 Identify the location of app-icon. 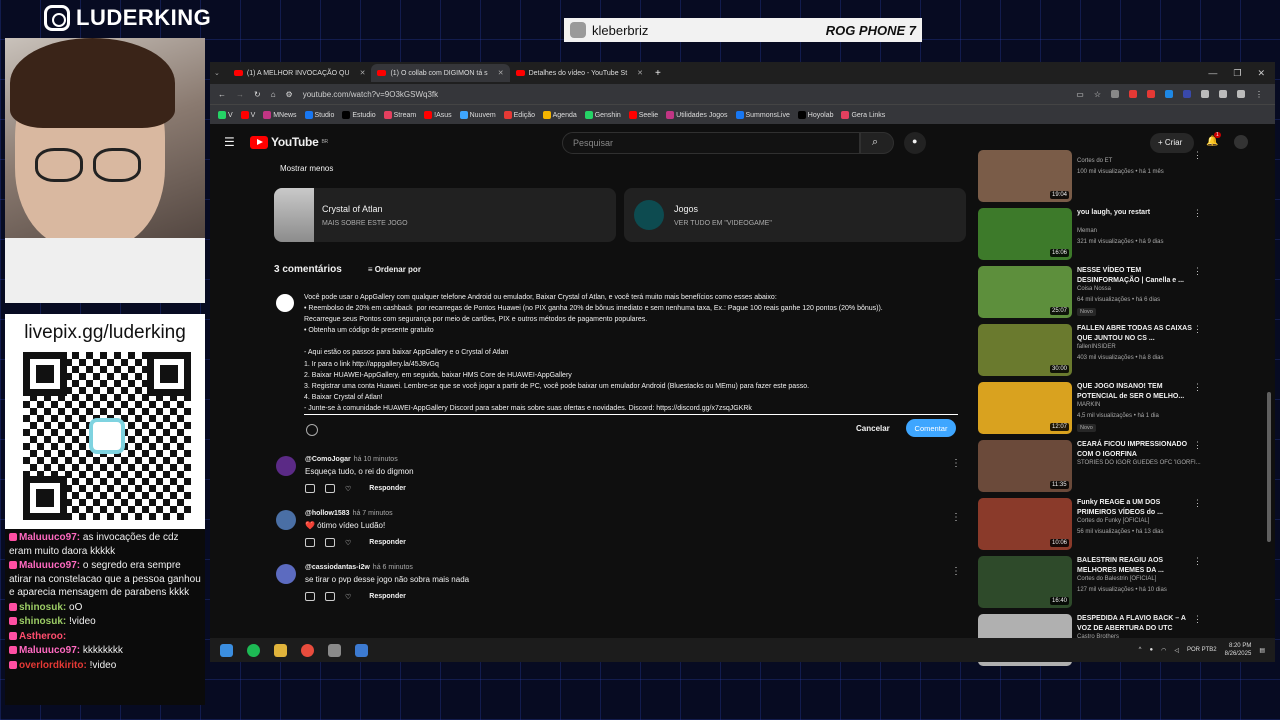
(361, 650).